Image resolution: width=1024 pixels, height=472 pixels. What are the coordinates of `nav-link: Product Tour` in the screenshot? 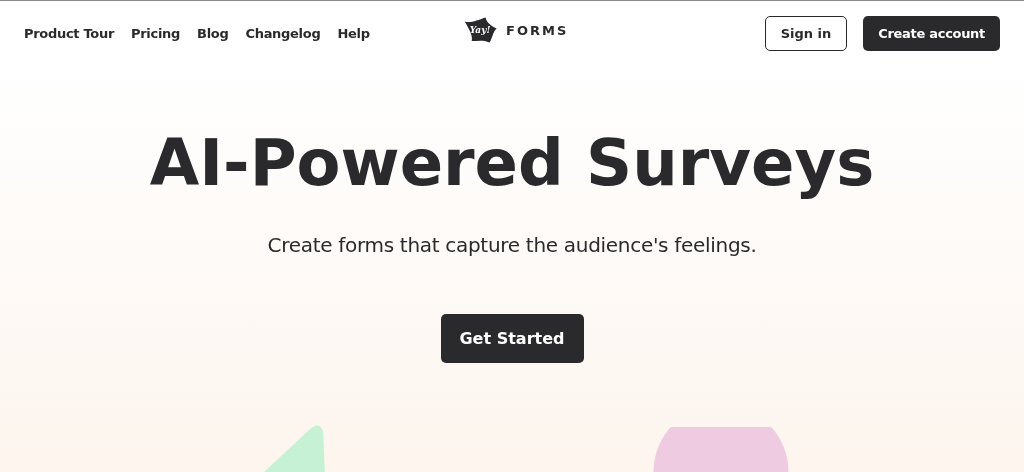 It's located at (69, 33).